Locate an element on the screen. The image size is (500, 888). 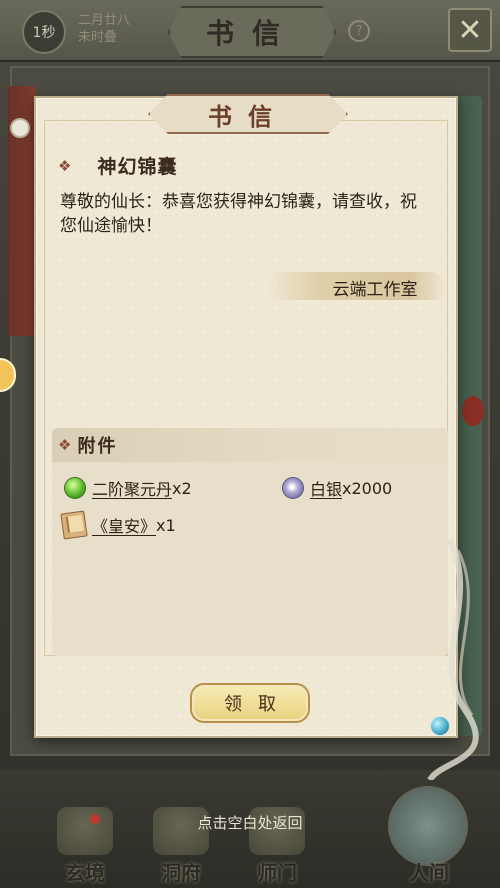
attachment-item-silver: 白银 x2000 is located at coordinates (337, 488).